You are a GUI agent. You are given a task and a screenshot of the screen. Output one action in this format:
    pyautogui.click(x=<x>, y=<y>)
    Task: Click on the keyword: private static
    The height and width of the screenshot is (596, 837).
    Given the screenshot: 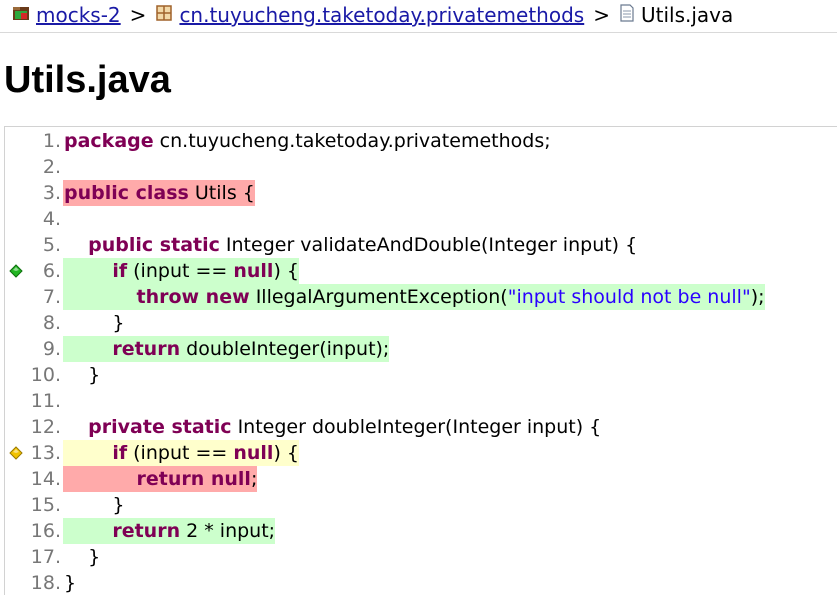 What is the action you would take?
    pyautogui.click(x=160, y=427)
    